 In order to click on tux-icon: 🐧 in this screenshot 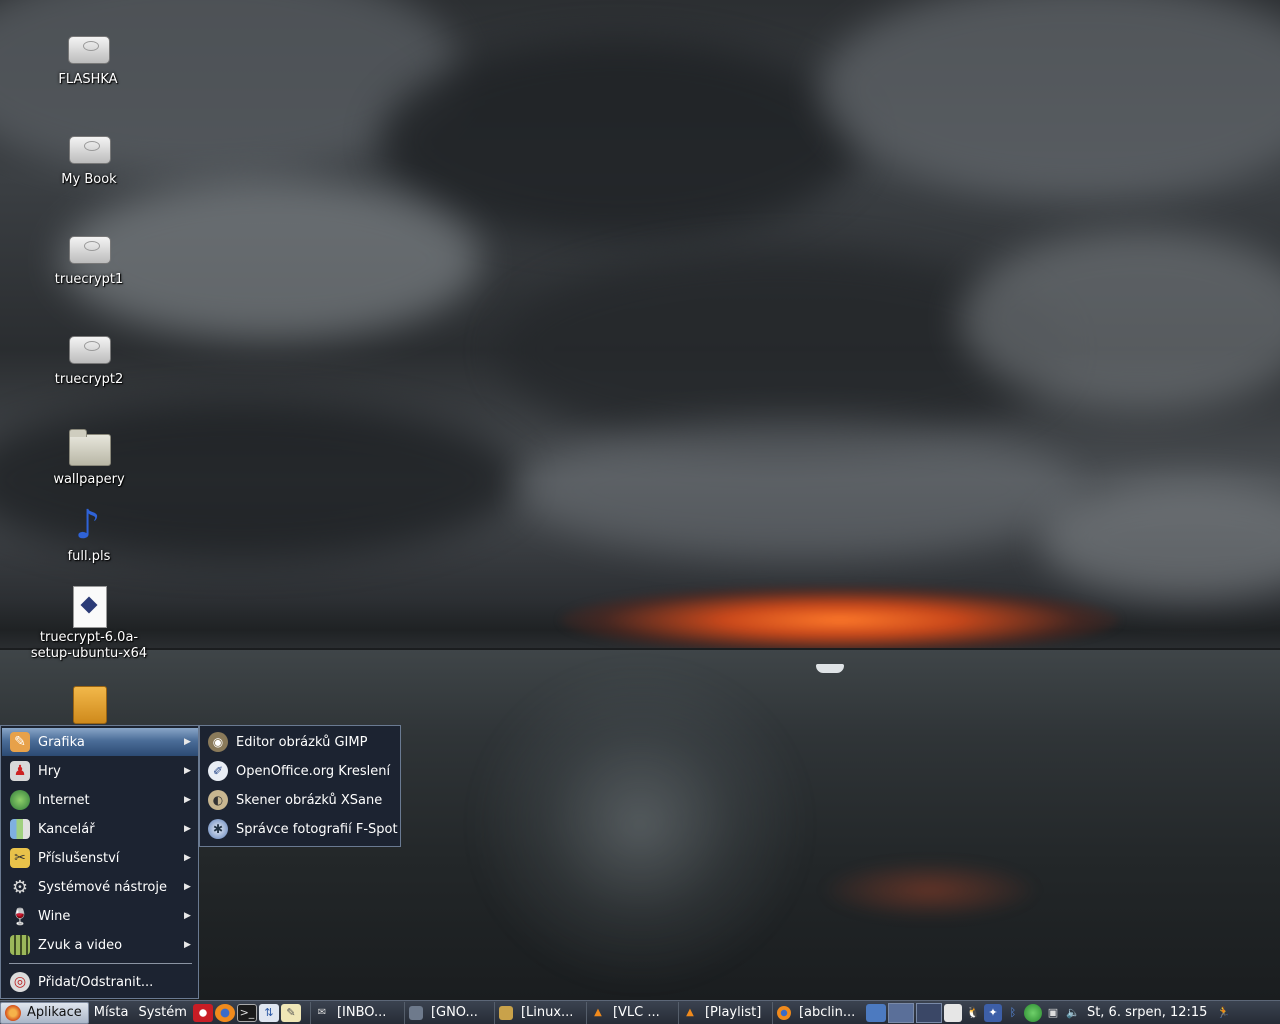, I will do `click(973, 1013)`.